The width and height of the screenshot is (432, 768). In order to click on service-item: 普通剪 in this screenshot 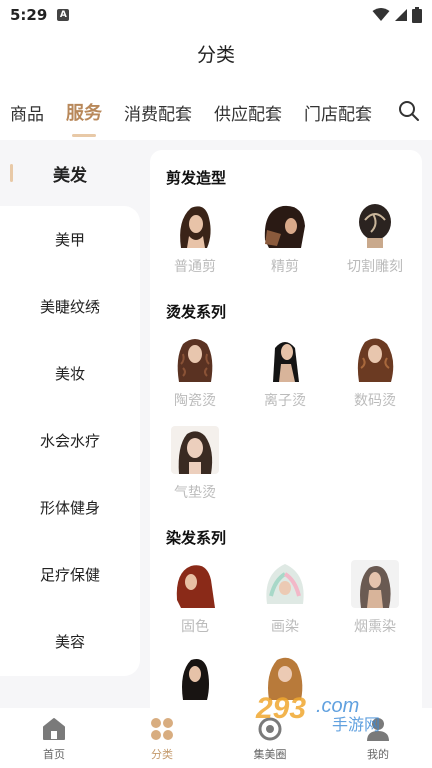, I will do `click(195, 238)`.